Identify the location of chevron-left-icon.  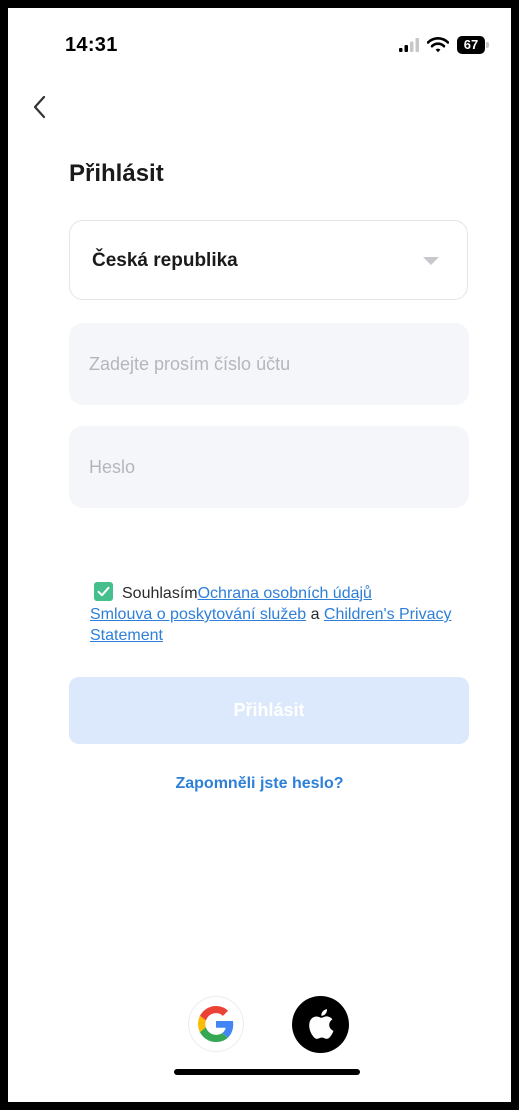
(39, 107).